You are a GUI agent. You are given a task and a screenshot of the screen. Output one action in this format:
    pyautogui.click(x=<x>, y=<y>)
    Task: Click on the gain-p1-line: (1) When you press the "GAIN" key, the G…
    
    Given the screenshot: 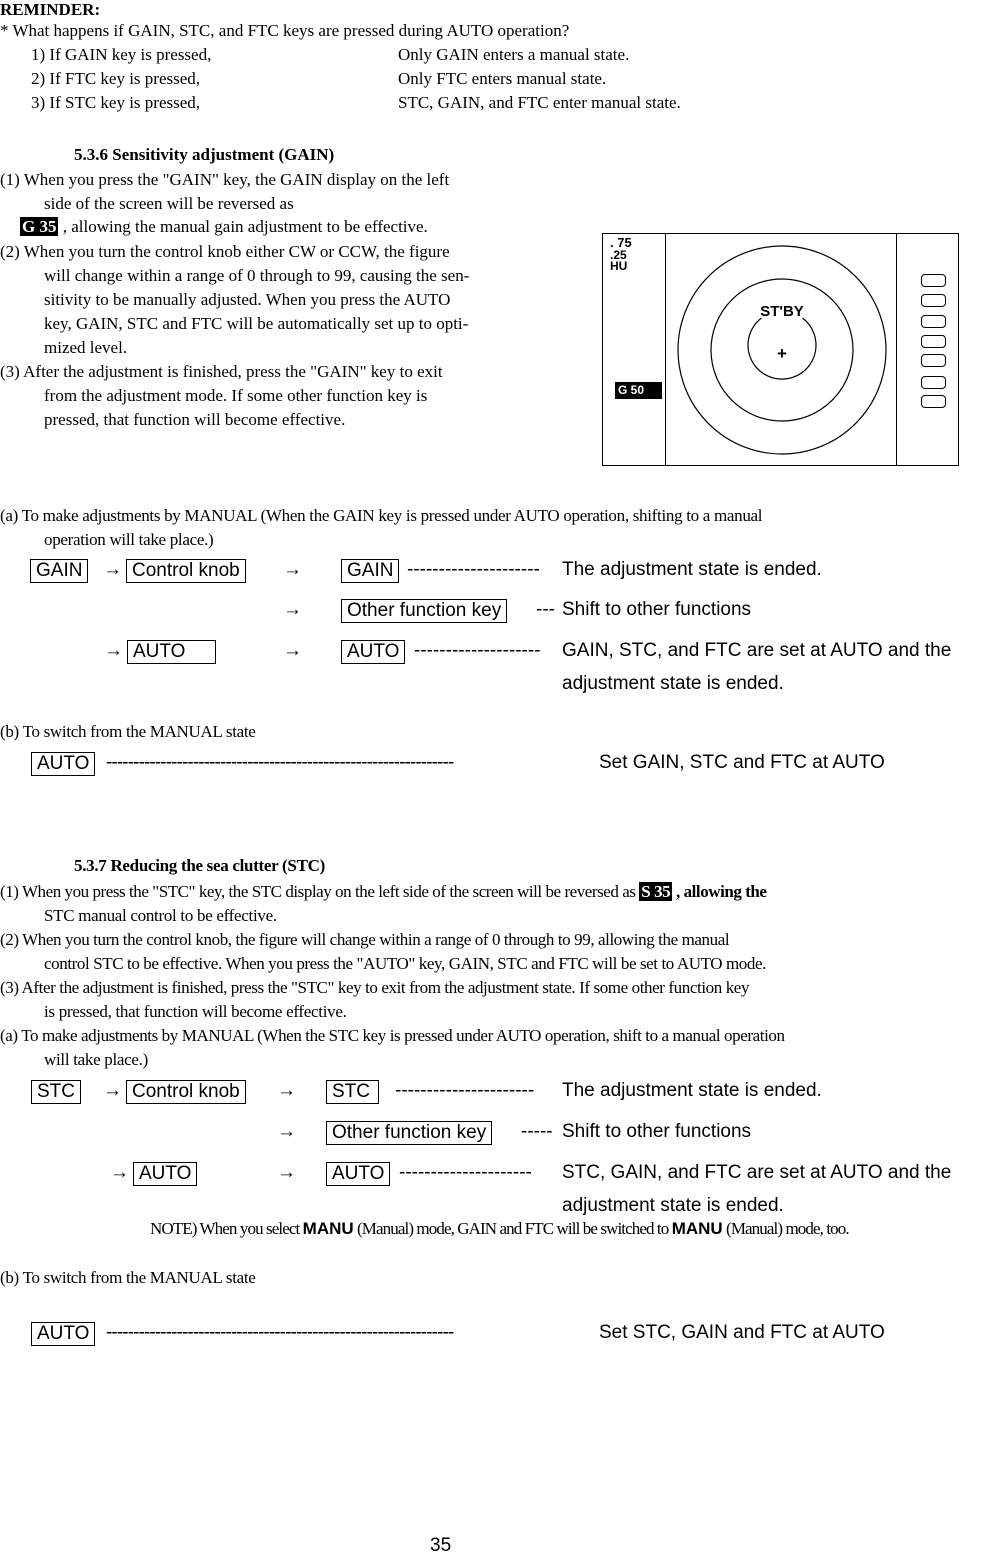 What is the action you would take?
    pyautogui.click(x=225, y=179)
    